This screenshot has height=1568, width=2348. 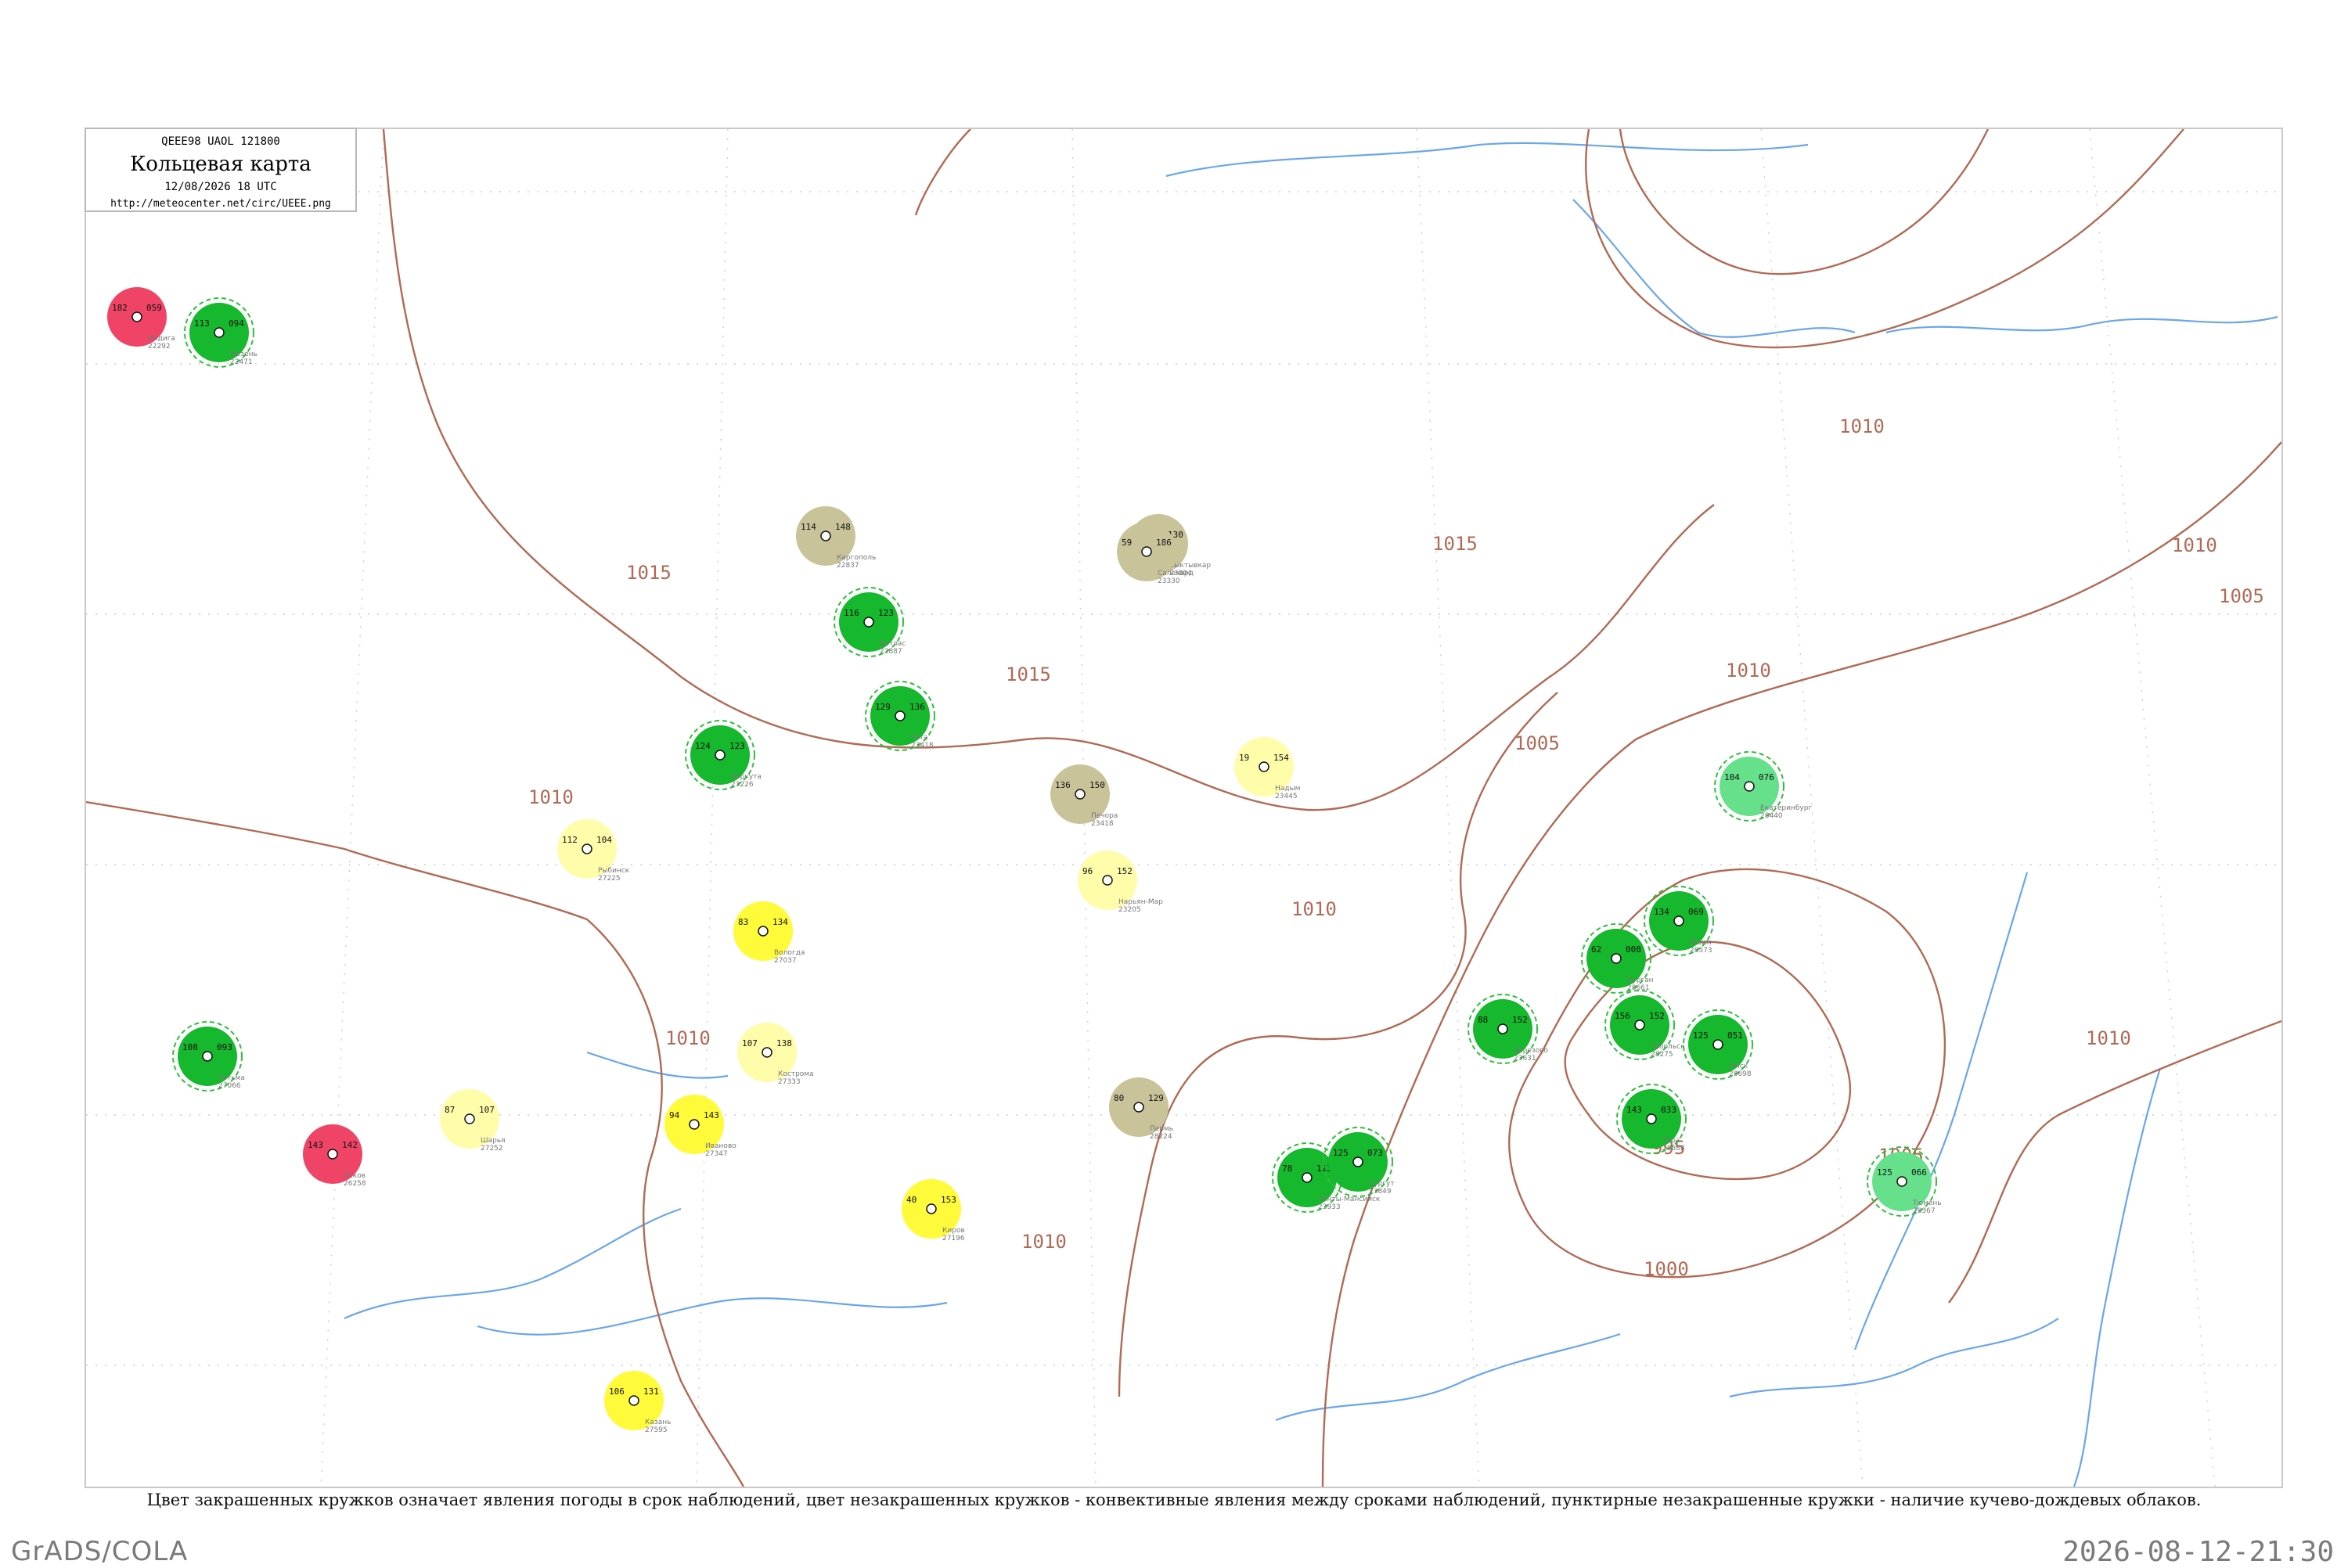 I want to click on station-name: Нарьян-Мар, so click(x=1140, y=902).